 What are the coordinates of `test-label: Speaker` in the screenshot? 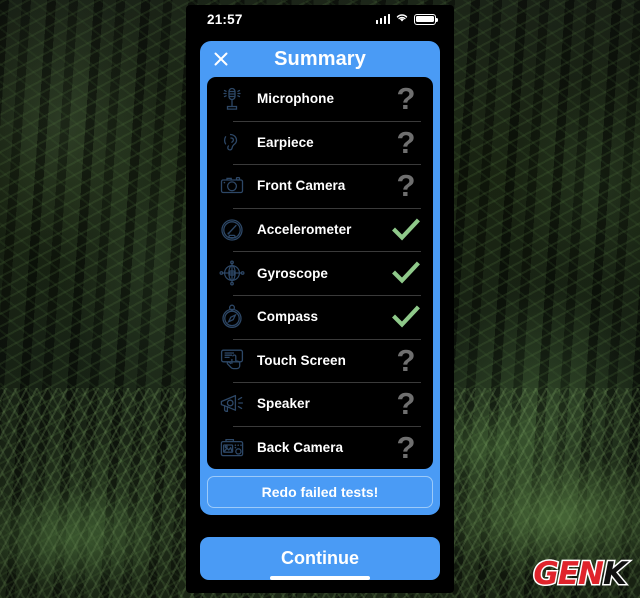 It's located at (283, 404).